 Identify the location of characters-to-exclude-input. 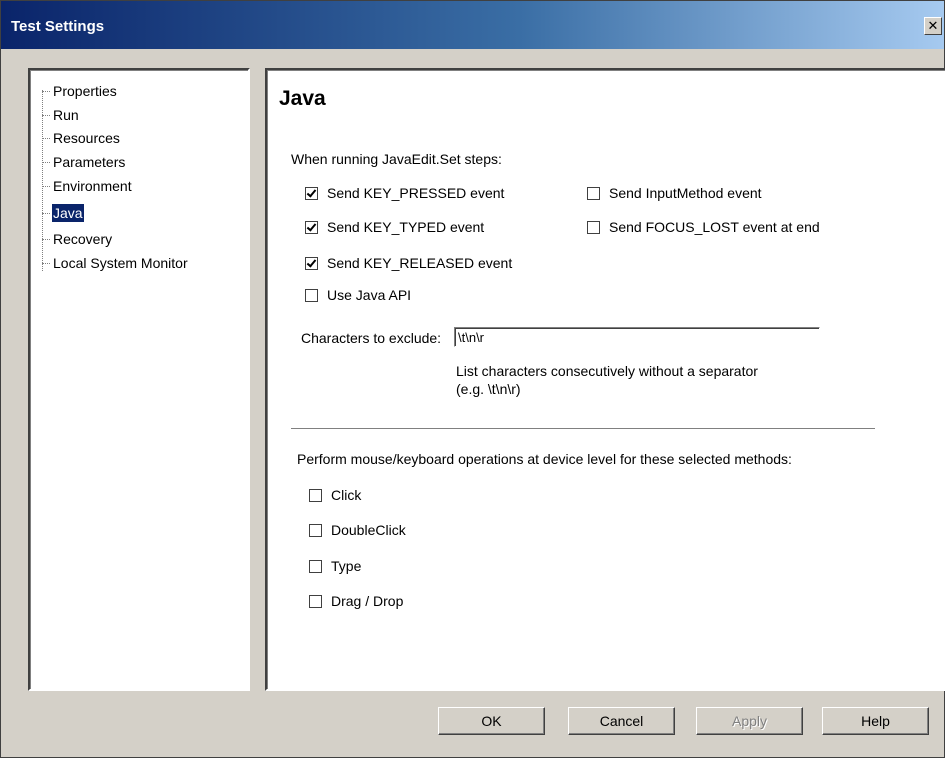
(637, 337).